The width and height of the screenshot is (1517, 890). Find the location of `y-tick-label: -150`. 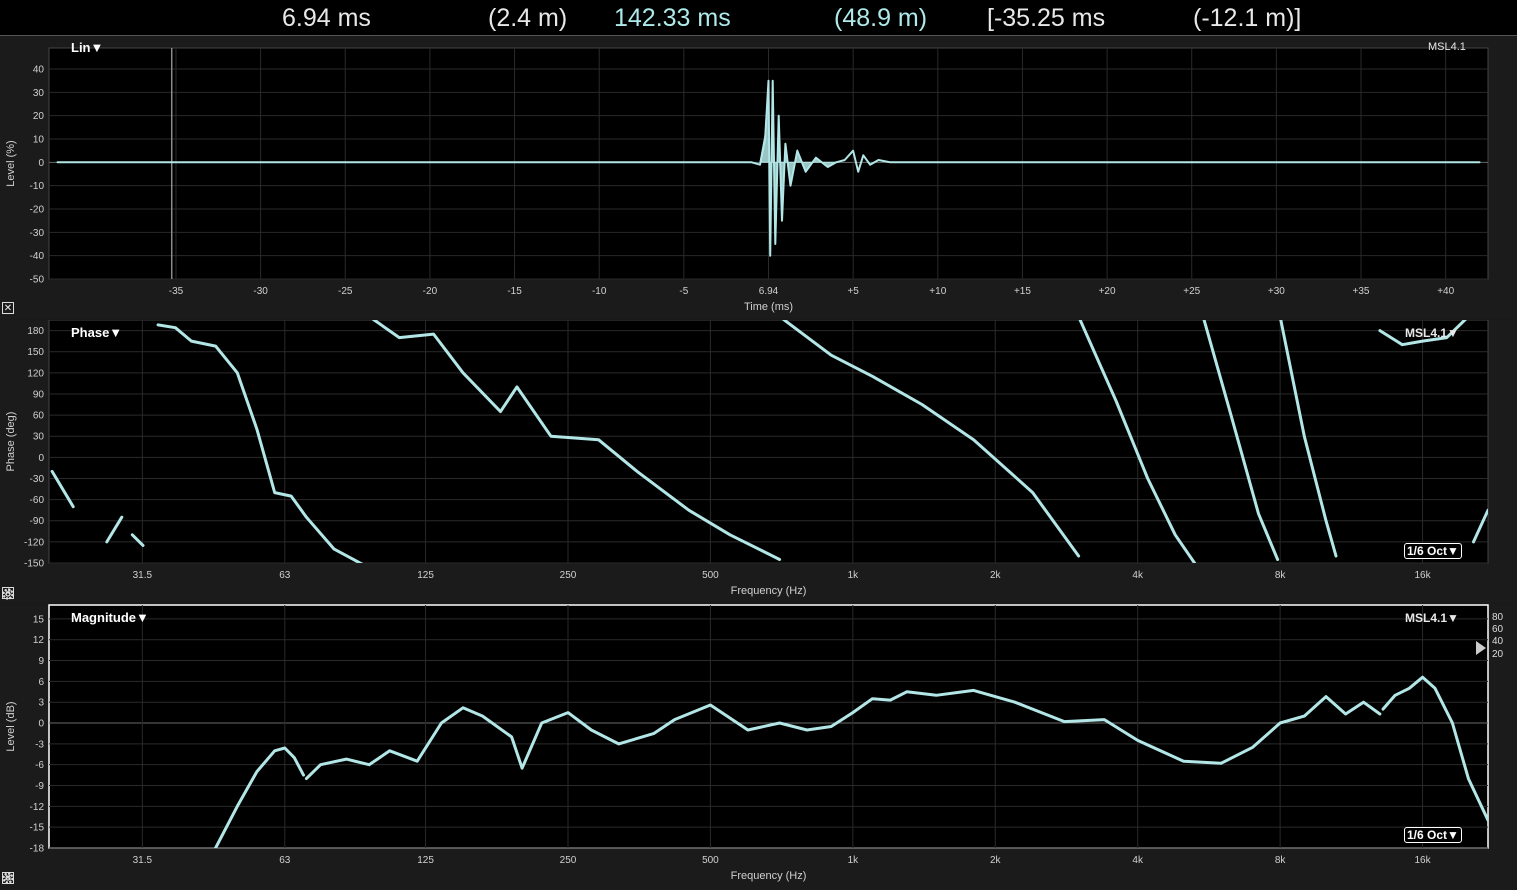

y-tick-label: -150 is located at coordinates (34, 564).